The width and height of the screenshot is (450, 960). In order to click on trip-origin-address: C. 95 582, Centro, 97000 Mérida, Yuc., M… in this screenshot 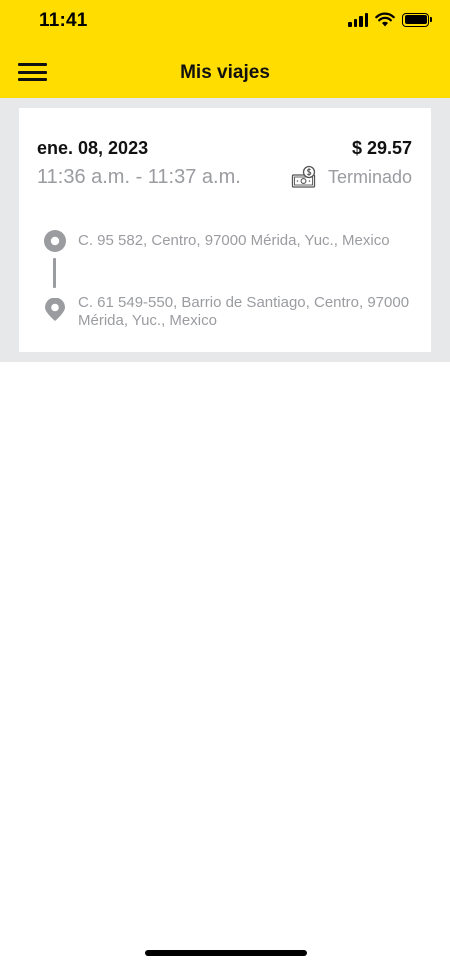, I will do `click(234, 240)`.